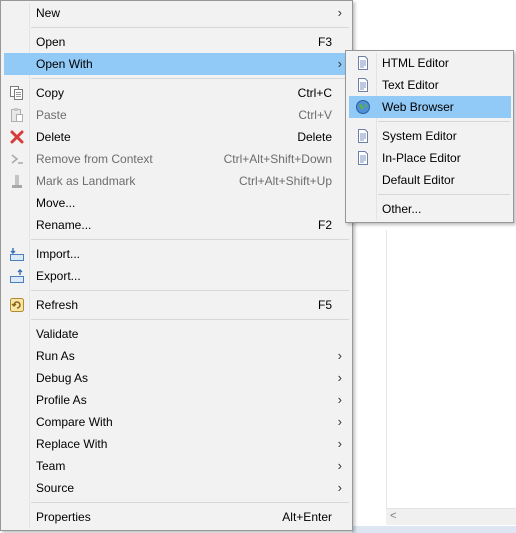 The width and height of the screenshot is (516, 533). I want to click on menu-item-open-with: Open With ›, so click(177, 64).